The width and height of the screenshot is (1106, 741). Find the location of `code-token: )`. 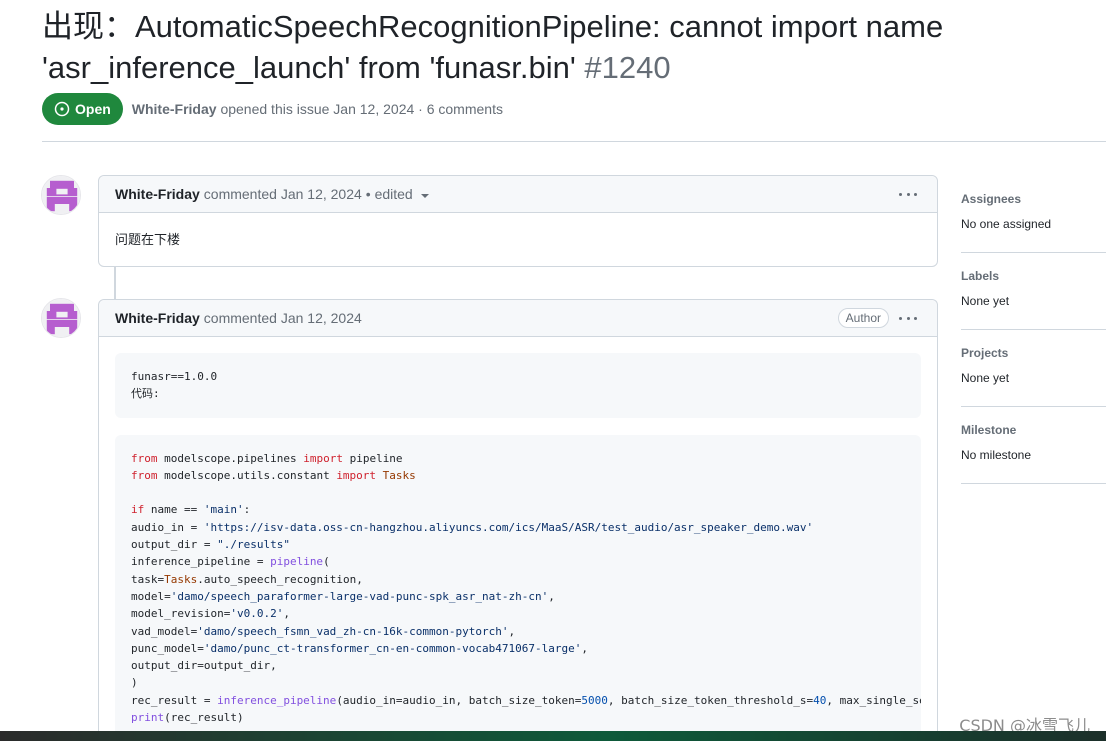

code-token: ) is located at coordinates (134, 683).